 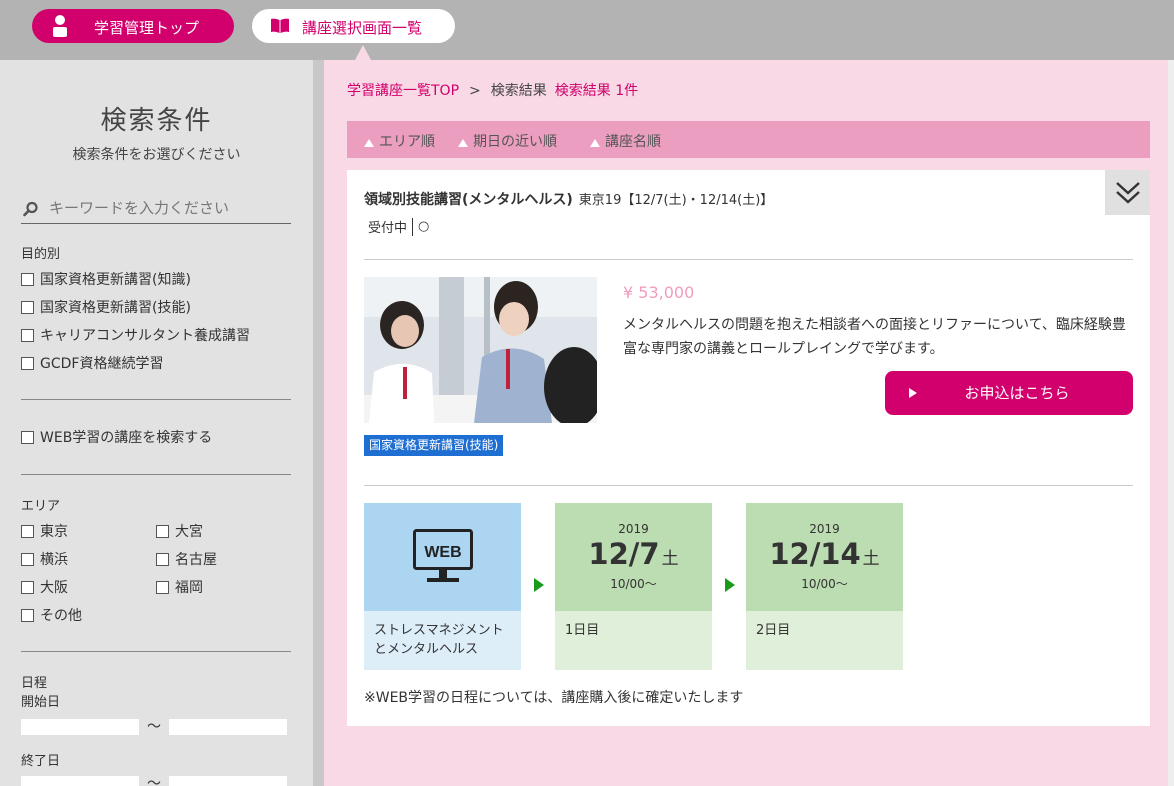 I want to click on keyword-search-input, so click(x=169, y=208).